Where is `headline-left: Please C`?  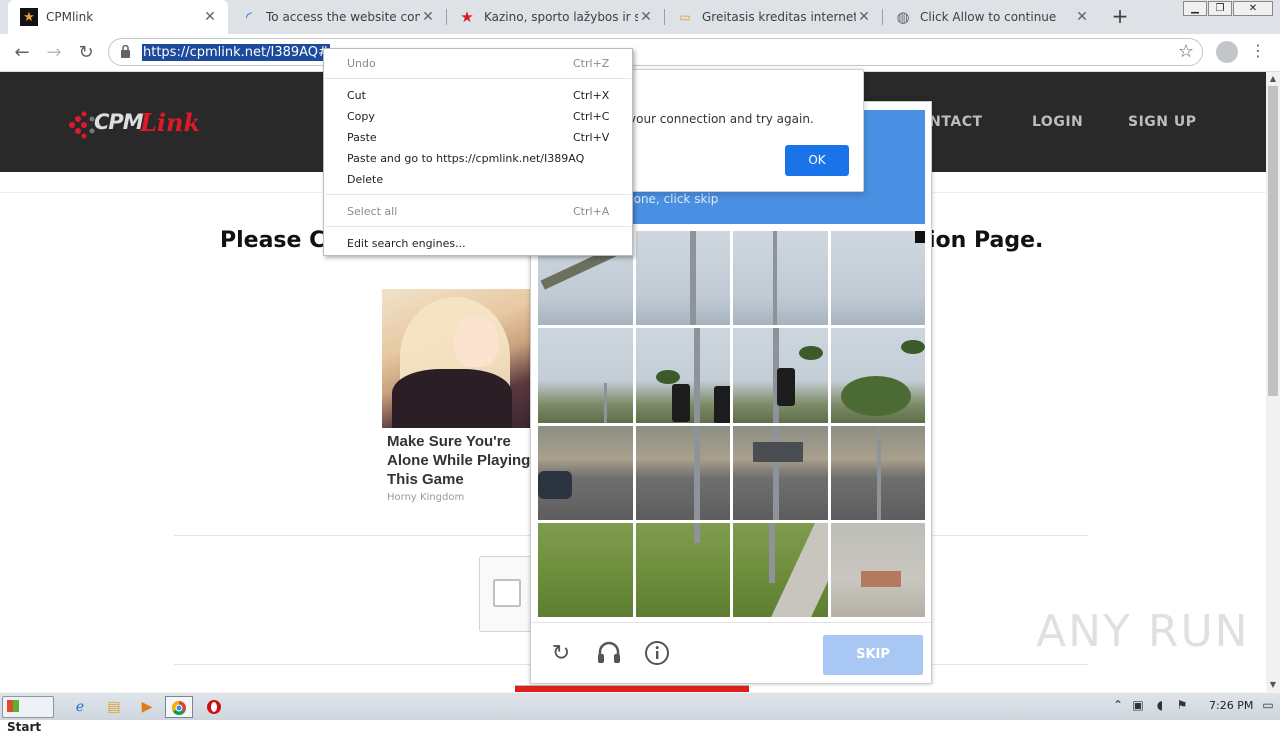 headline-left: Please C is located at coordinates (273, 240).